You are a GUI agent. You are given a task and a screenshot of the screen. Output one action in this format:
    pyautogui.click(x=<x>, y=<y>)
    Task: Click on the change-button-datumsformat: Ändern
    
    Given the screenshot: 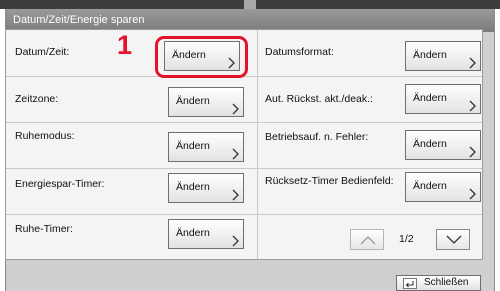 What is the action you would take?
    pyautogui.click(x=443, y=56)
    